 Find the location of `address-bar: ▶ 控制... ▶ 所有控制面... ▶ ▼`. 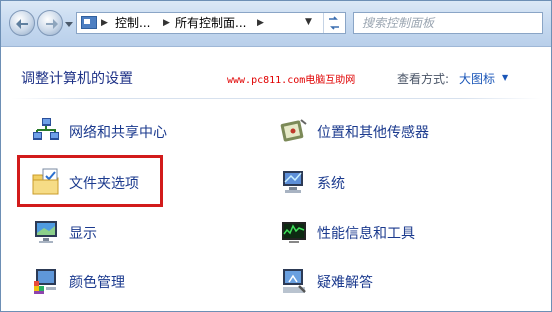

address-bar: ▶ 控制... ▶ 所有控制面... ▶ ▼ is located at coordinates (211, 23).